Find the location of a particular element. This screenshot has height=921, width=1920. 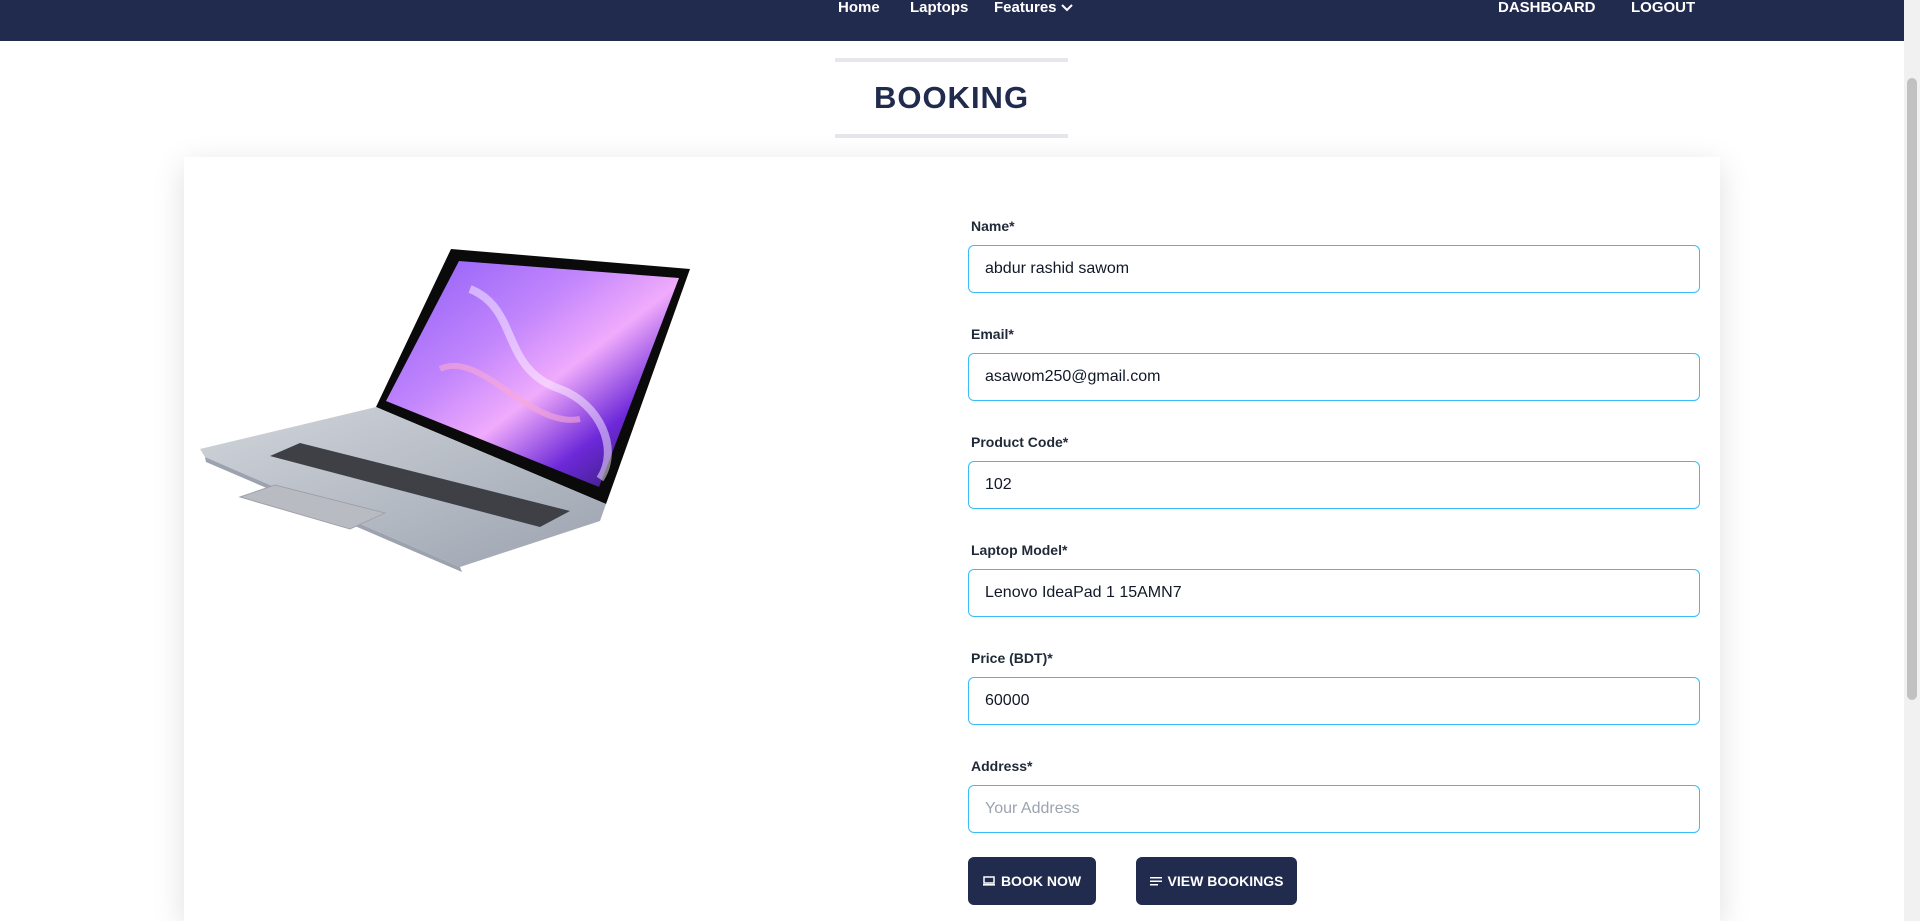

address-label: Address* is located at coordinates (1002, 766).